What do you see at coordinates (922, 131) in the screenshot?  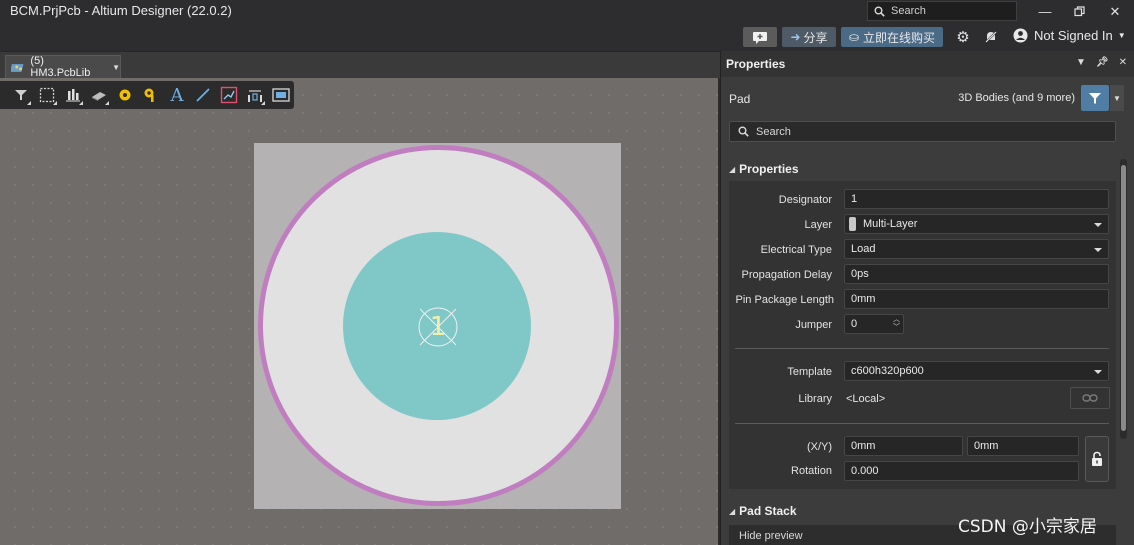 I see `panel-search-input: Search` at bounding box center [922, 131].